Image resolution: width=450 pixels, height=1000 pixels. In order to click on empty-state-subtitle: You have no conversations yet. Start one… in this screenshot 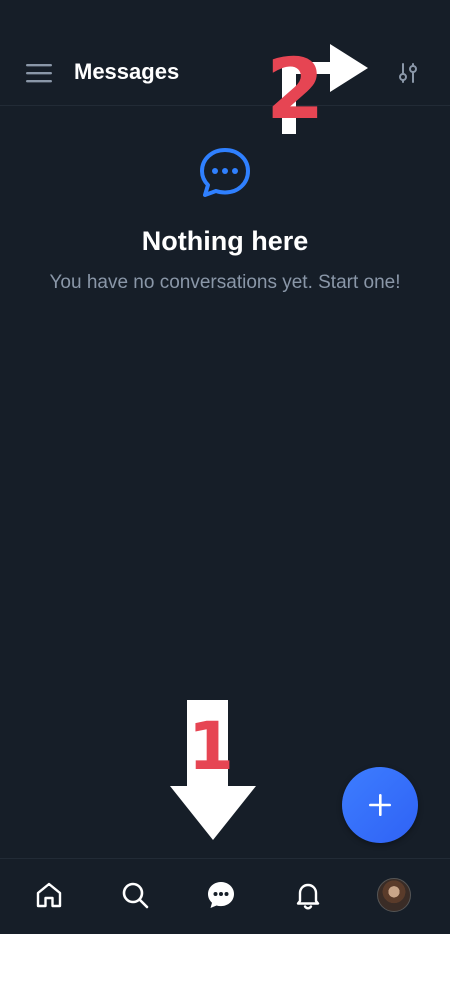, I will do `click(225, 282)`.